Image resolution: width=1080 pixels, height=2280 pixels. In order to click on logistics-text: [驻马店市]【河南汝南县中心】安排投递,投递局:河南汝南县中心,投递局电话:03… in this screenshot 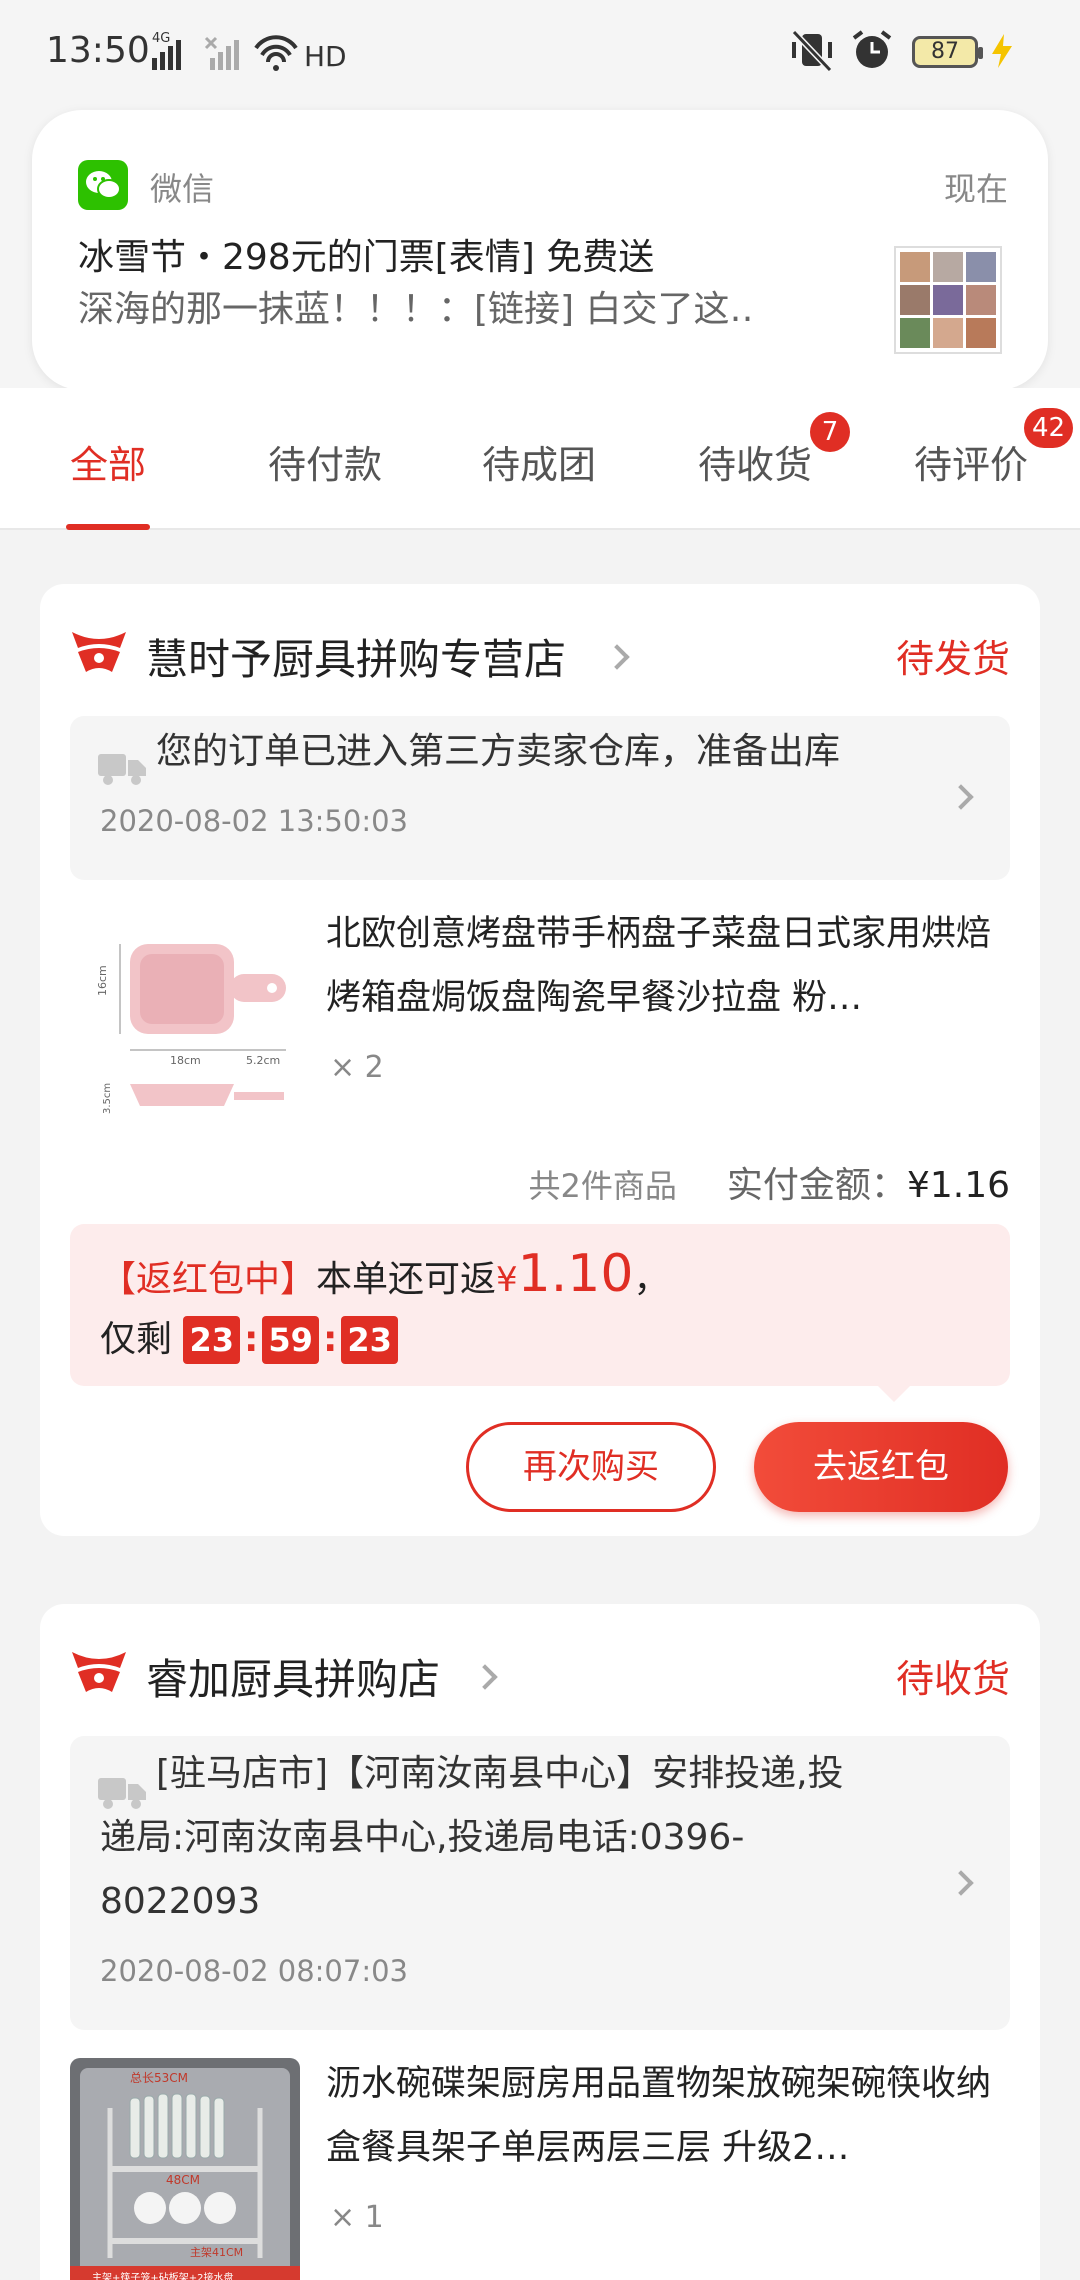, I will do `click(472, 1837)`.